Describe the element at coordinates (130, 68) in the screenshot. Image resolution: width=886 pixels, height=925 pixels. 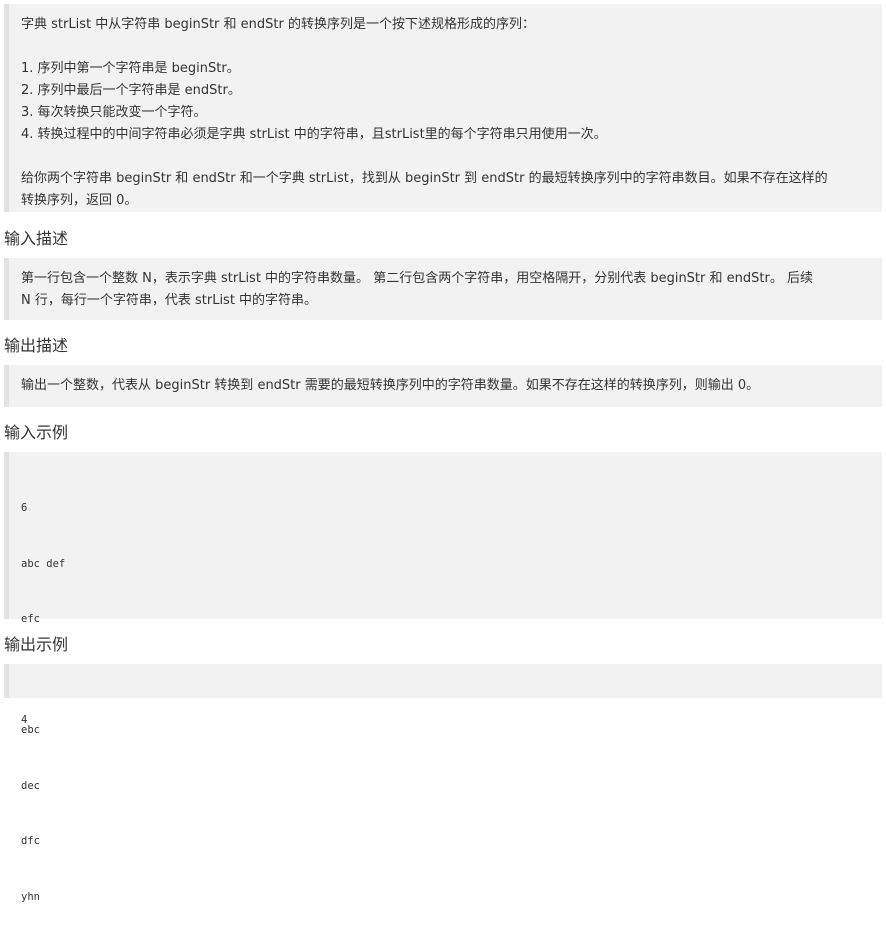
I see `rule-1: 1. 序列中第一个字符串是 beginStr。` at that location.